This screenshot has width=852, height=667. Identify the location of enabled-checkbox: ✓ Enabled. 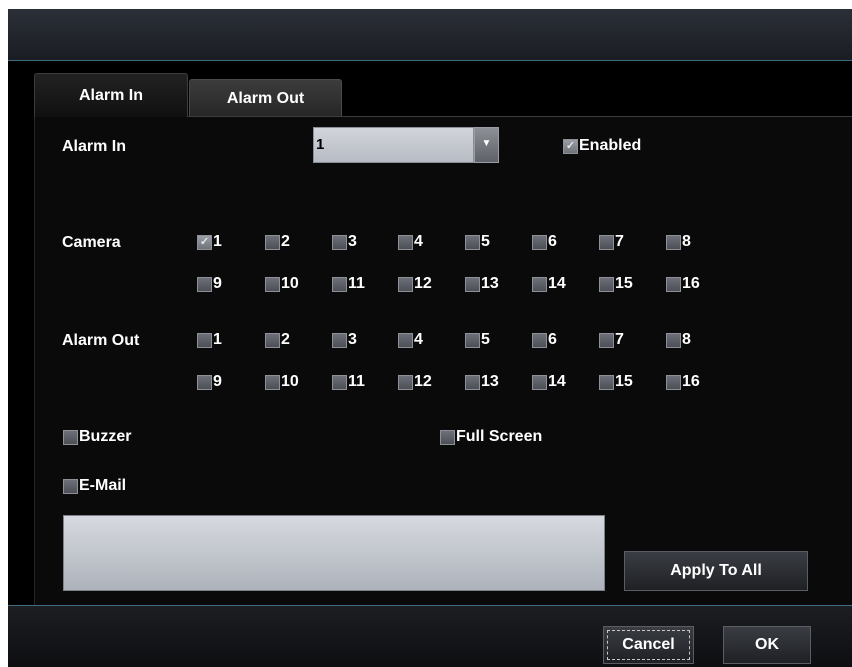
(602, 146).